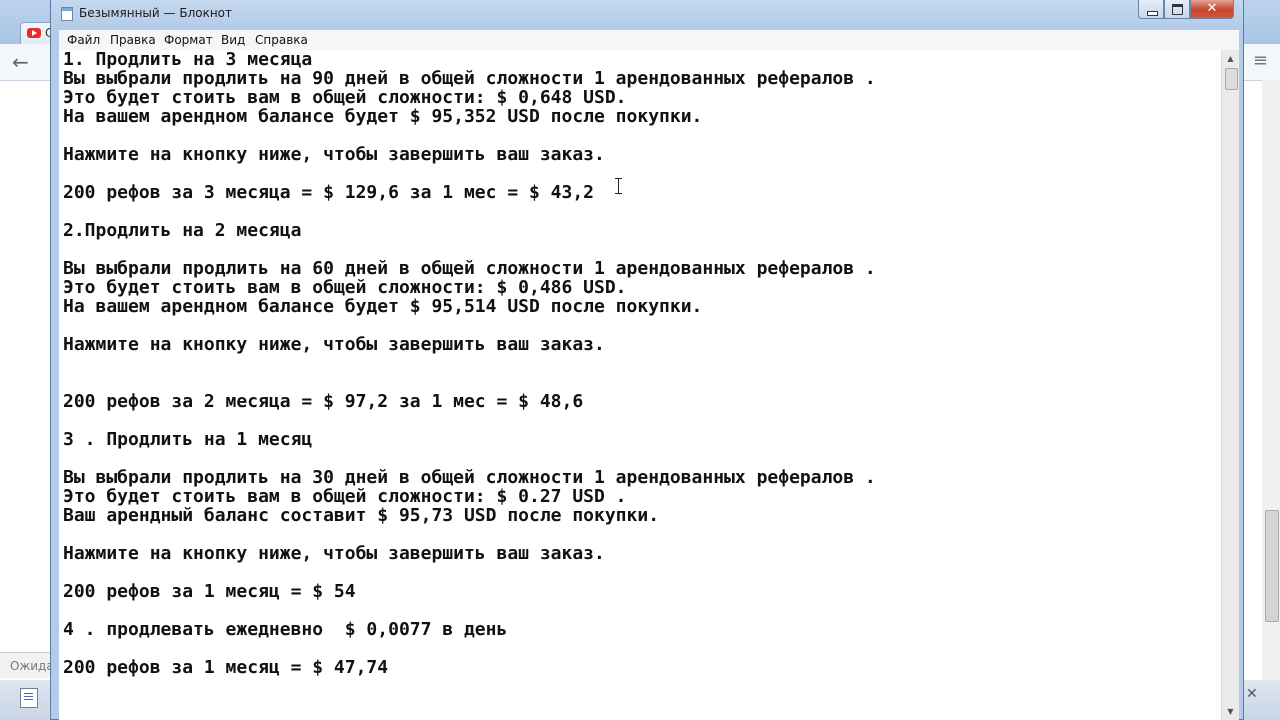  Describe the element at coordinates (469, 667) in the screenshot. I see `text-line: 200 рефов за 1 месяц = $ 47,74` at that location.